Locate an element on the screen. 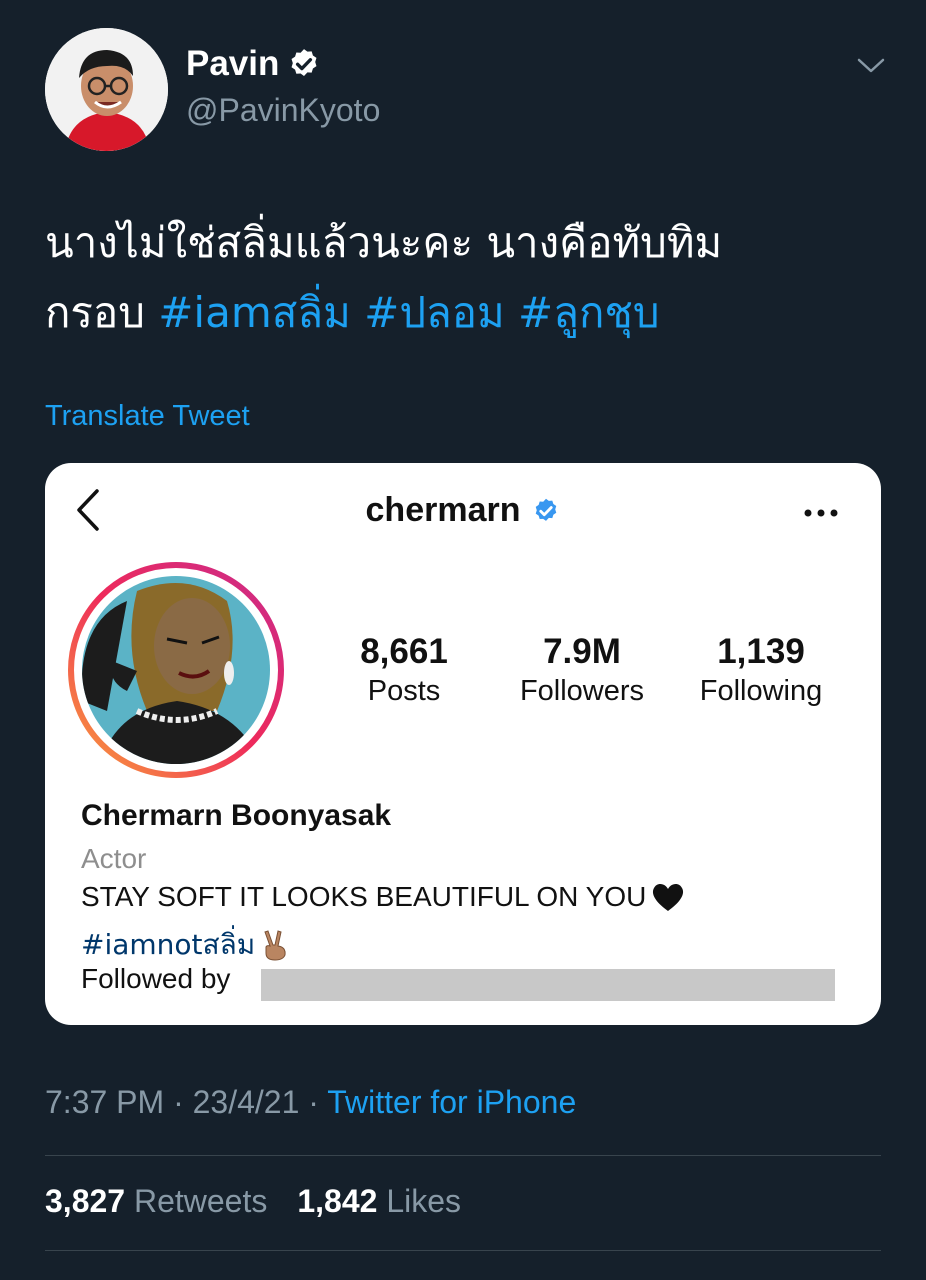 The image size is (926, 1280). retweets-count: 3,827 is located at coordinates (85, 1201).